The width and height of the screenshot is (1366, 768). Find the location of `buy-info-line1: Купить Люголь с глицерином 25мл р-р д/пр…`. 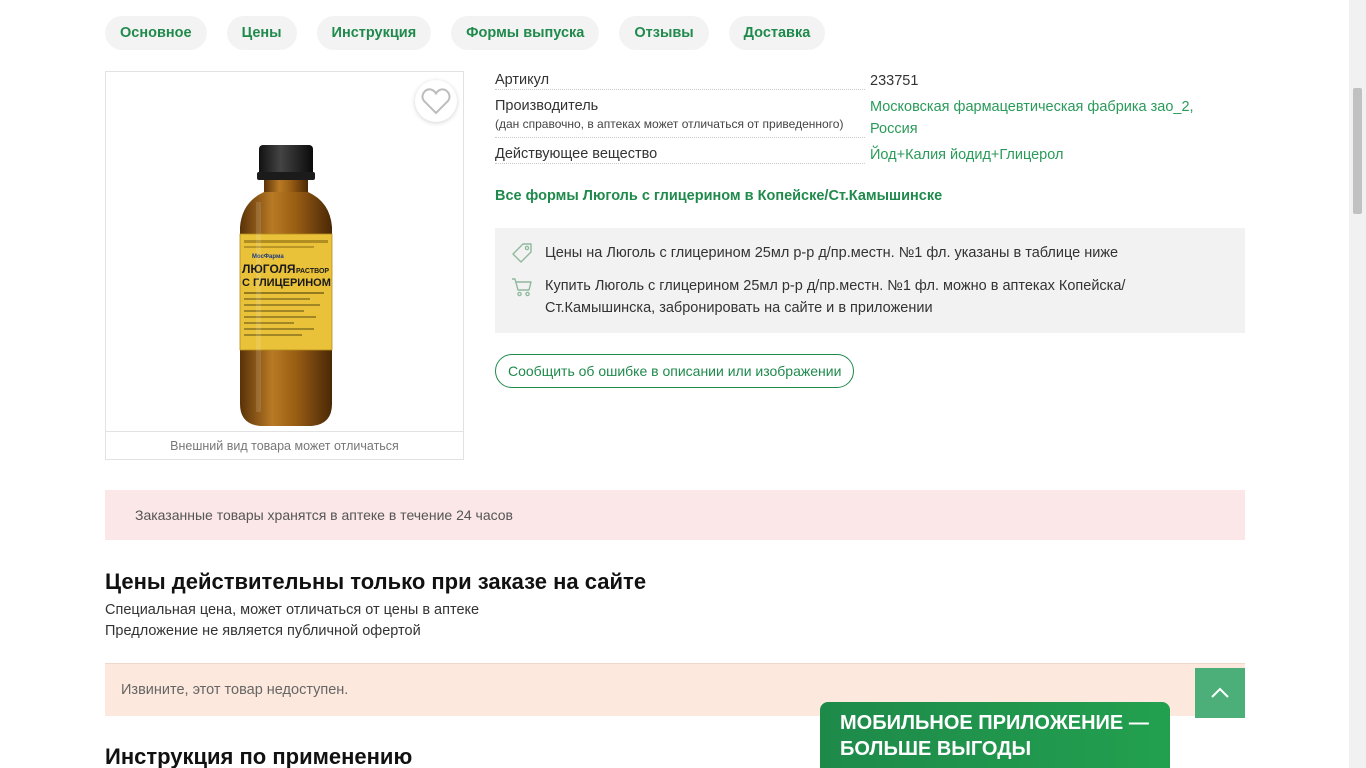

buy-info-line1: Купить Люголь с глицерином 25мл р-р д/пр… is located at coordinates (835, 286).